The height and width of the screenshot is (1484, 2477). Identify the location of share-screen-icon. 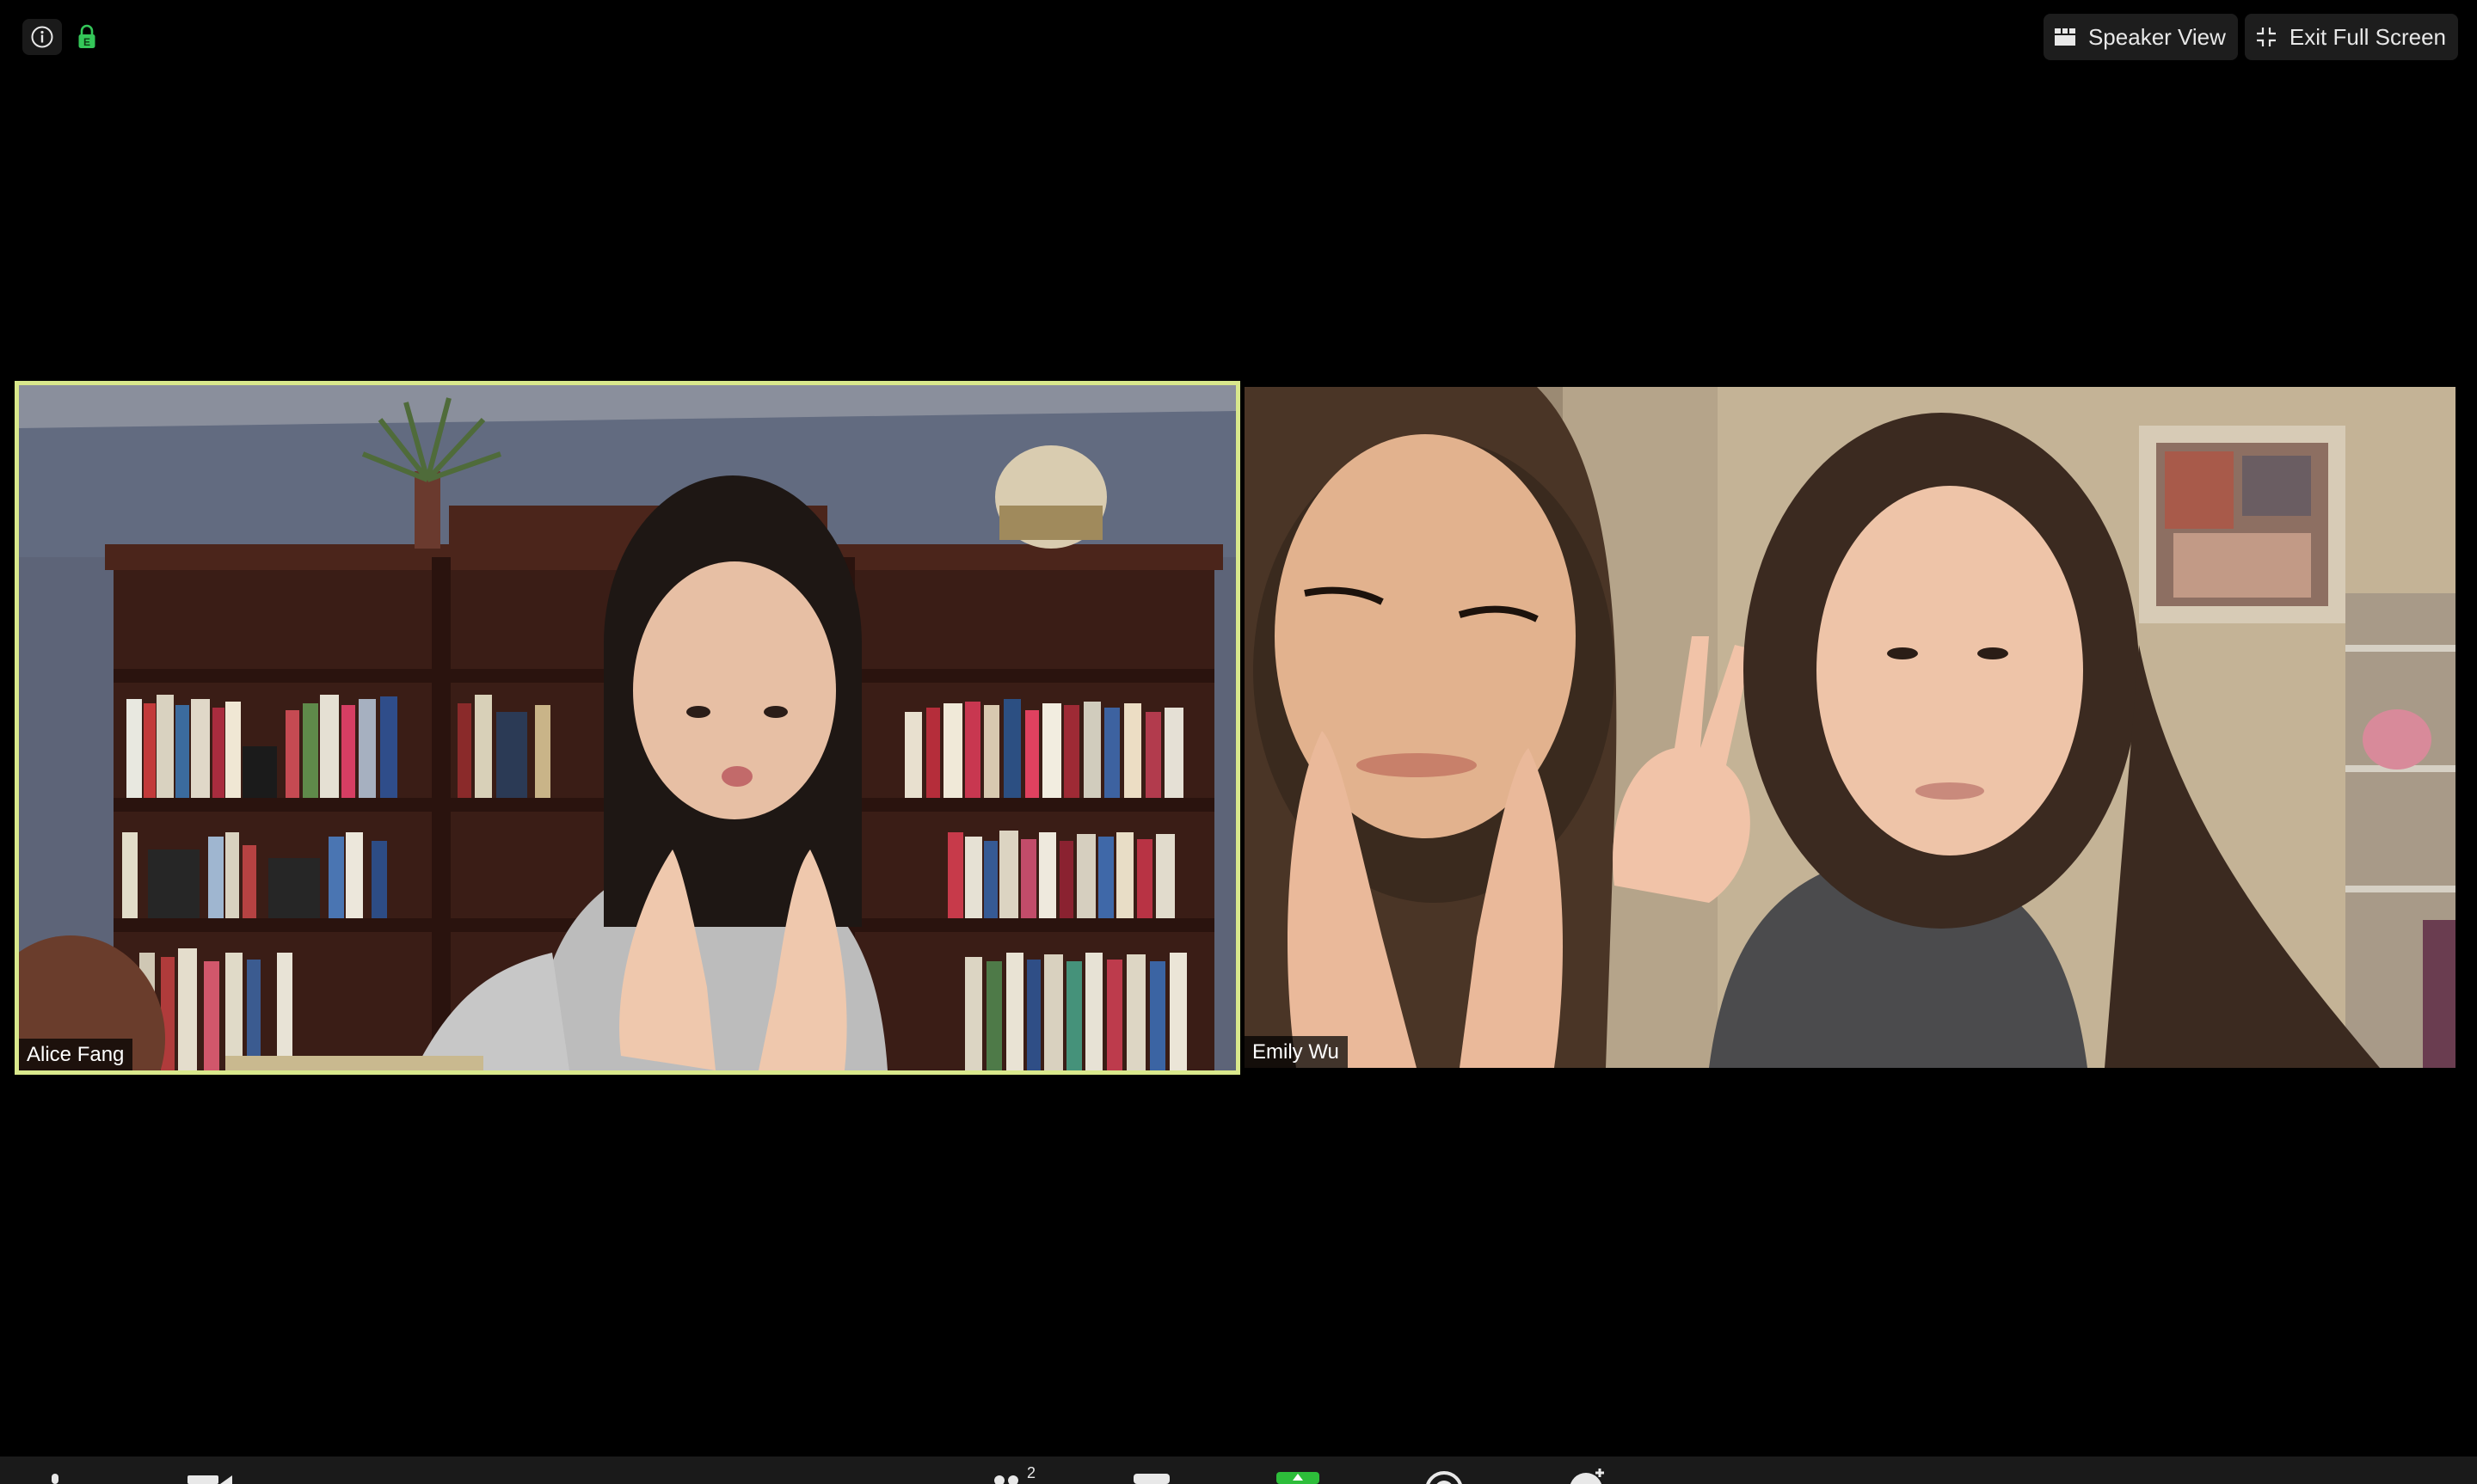
(1297, 1477).